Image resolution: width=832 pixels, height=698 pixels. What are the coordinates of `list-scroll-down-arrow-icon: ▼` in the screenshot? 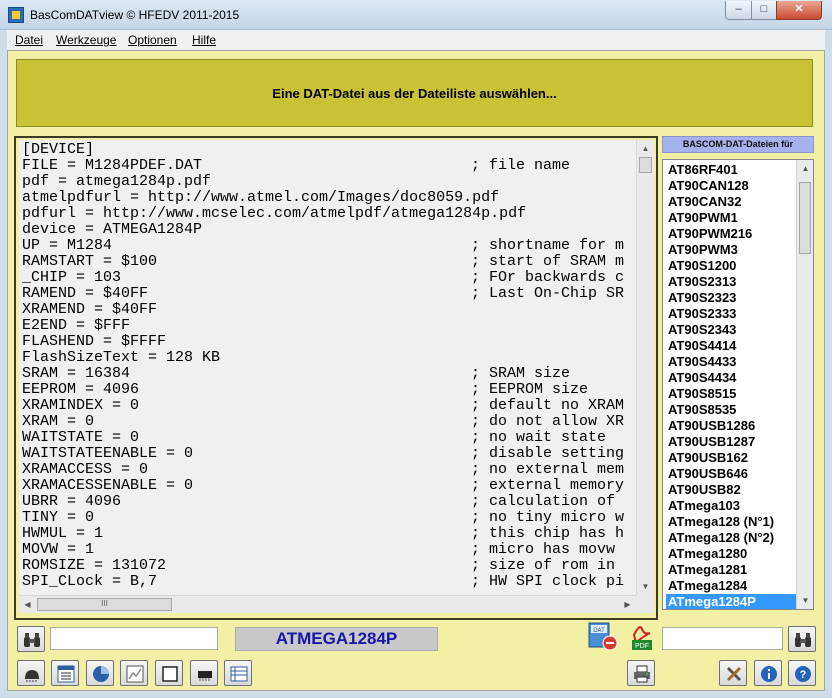 It's located at (805, 600).